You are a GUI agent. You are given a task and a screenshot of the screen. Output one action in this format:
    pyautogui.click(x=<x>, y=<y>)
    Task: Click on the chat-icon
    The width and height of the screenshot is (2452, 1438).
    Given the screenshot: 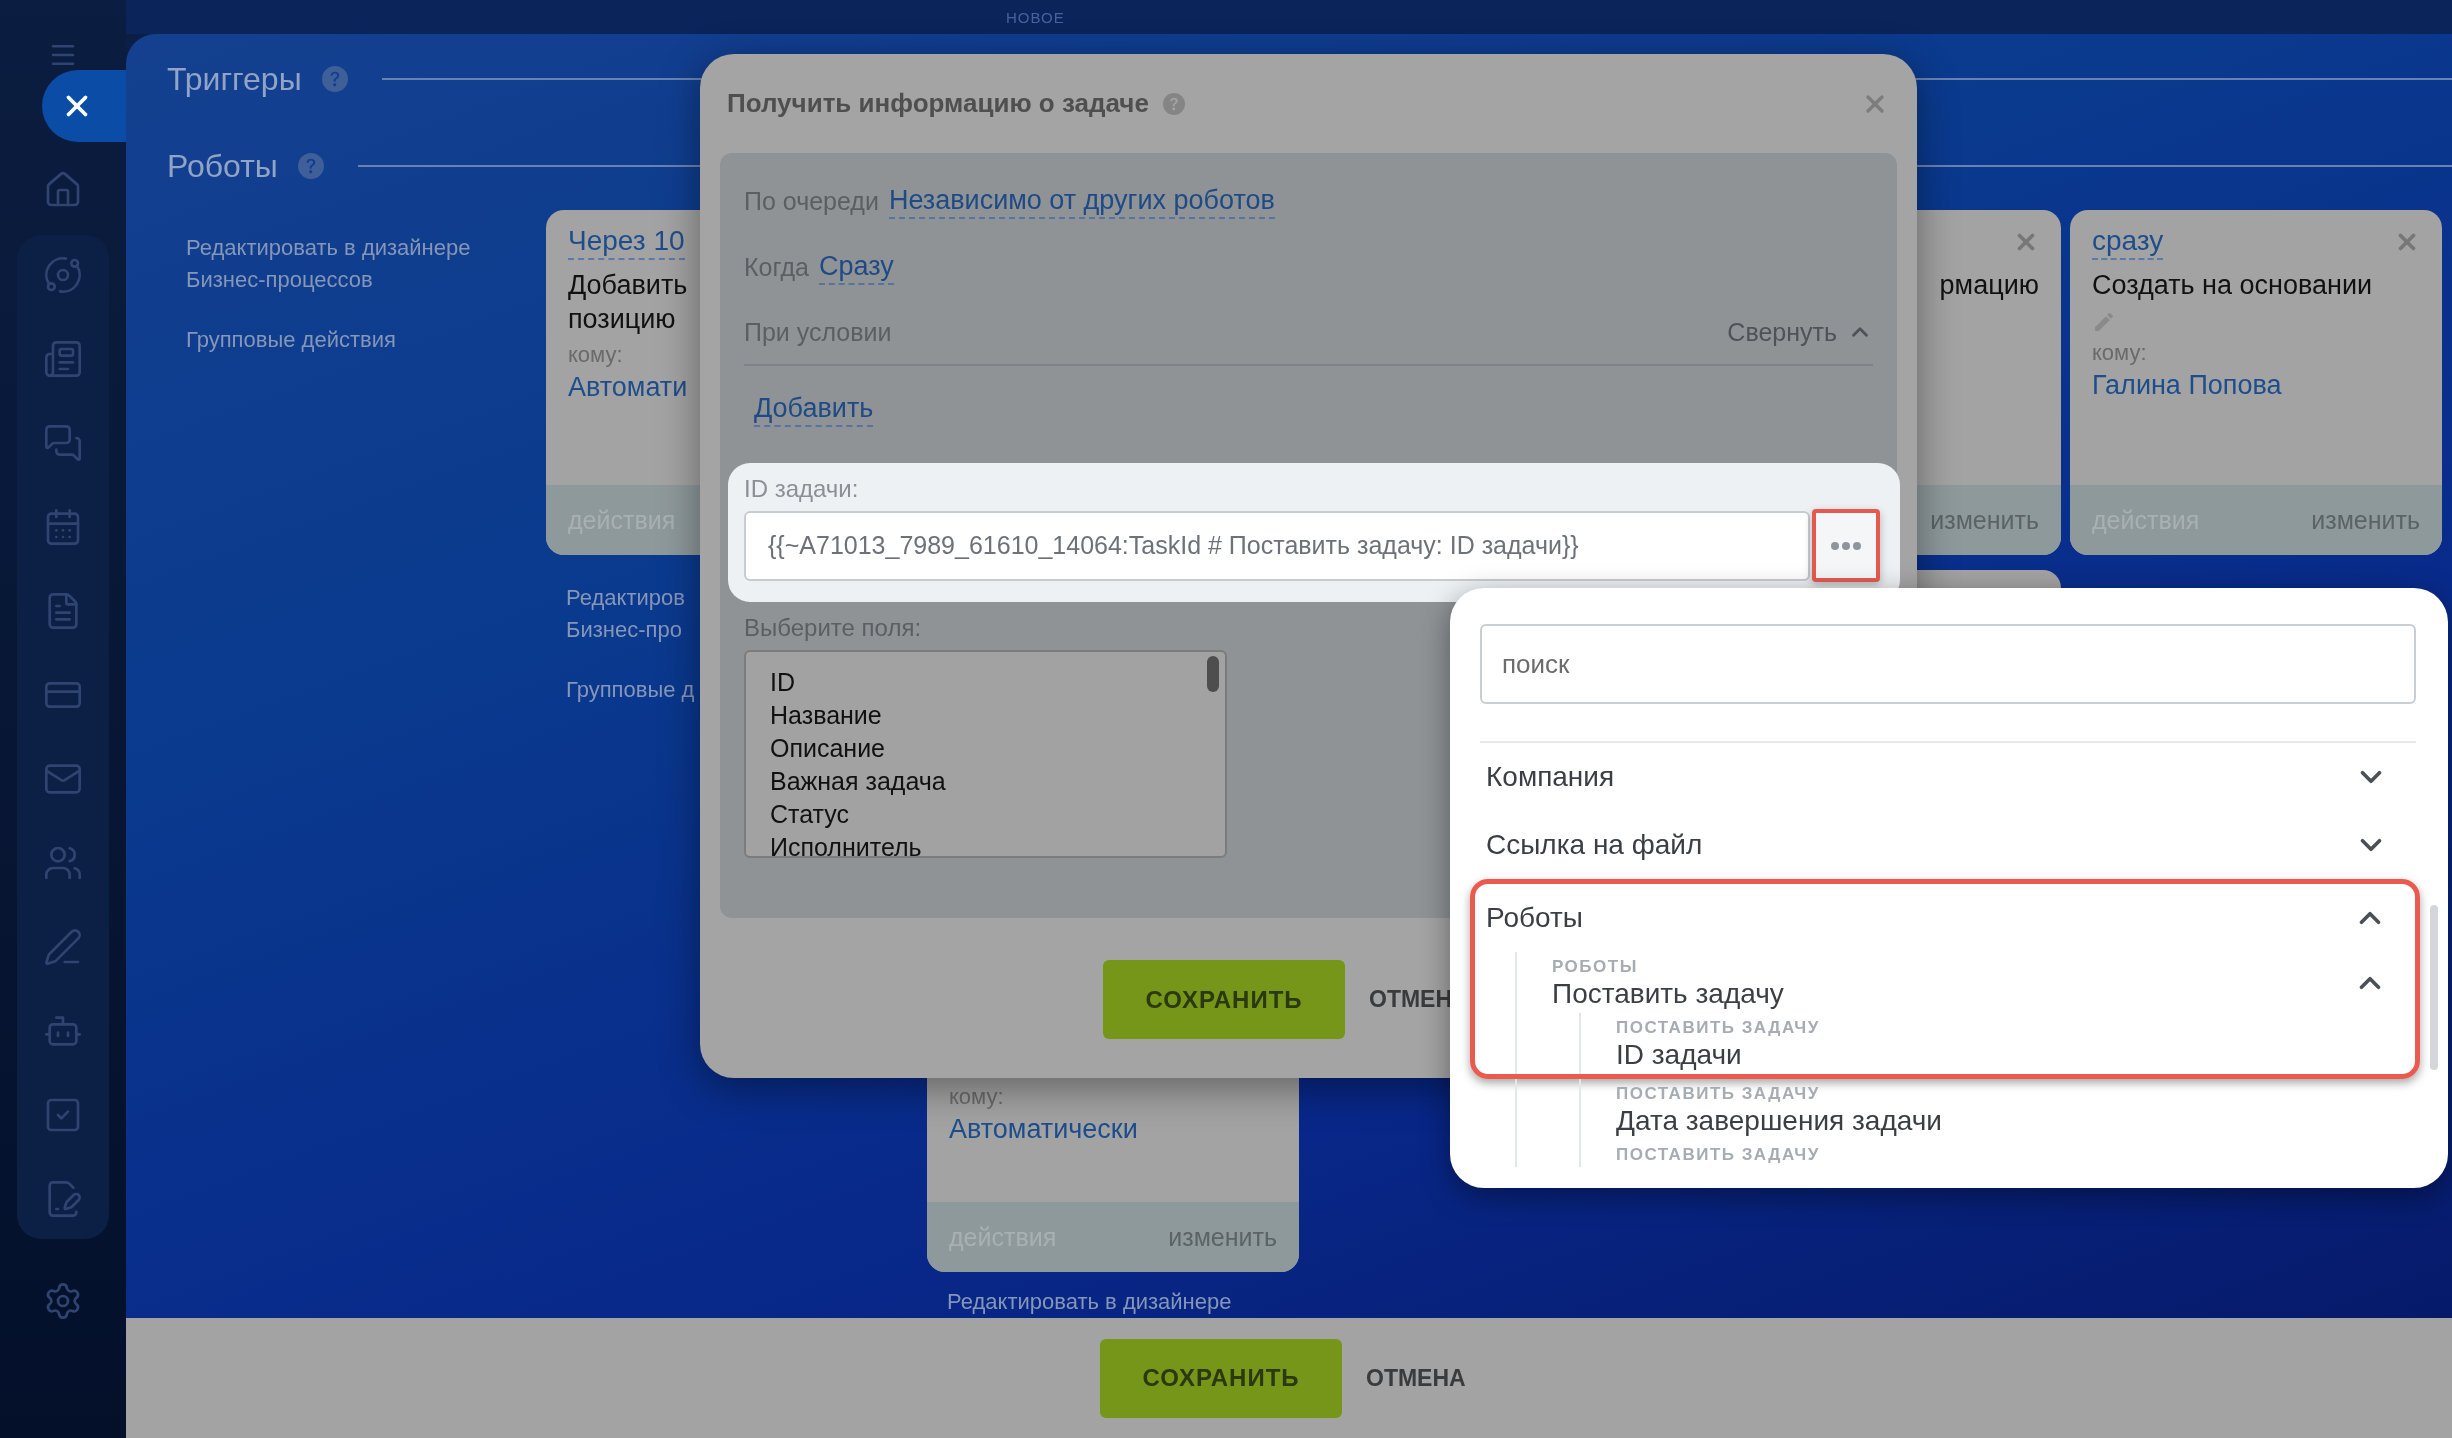 What is the action you would take?
    pyautogui.click(x=63, y=443)
    